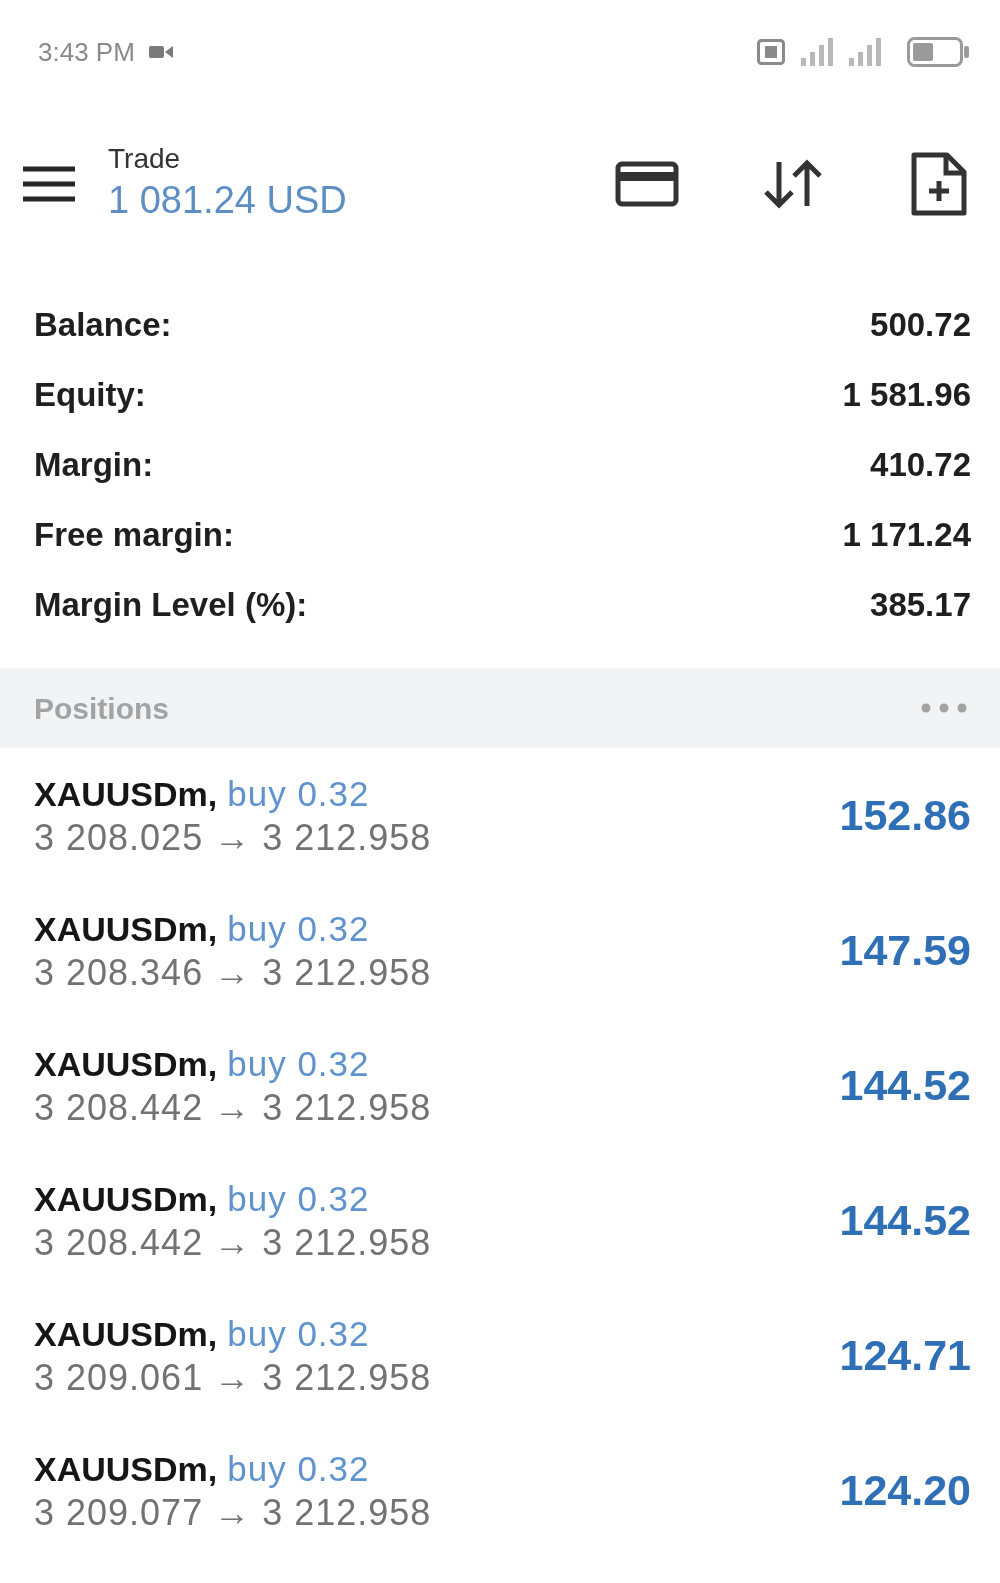 This screenshot has width=1000, height=1583. I want to click on summary-label: Margin:, so click(94, 465).